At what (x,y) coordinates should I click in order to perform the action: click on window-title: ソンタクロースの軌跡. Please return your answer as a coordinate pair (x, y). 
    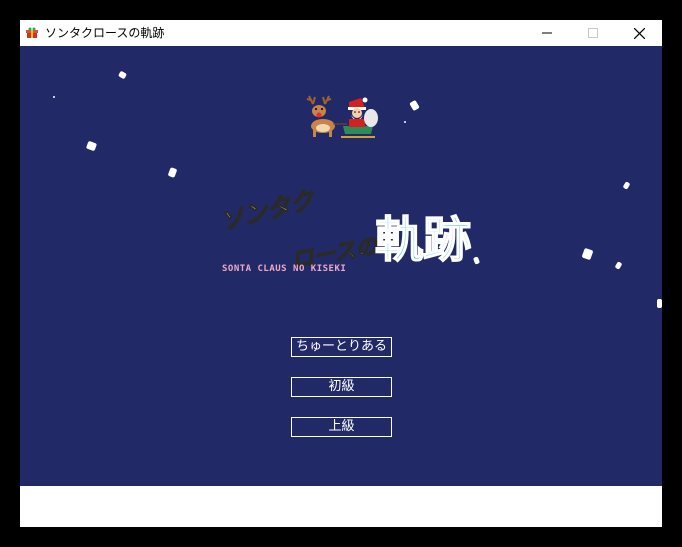
    Looking at the image, I should click on (105, 33).